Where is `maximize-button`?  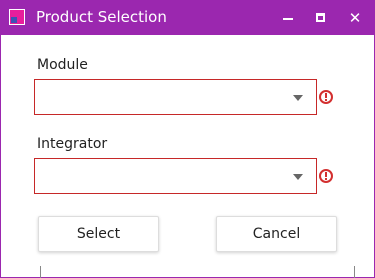 maximize-button is located at coordinates (320, 17).